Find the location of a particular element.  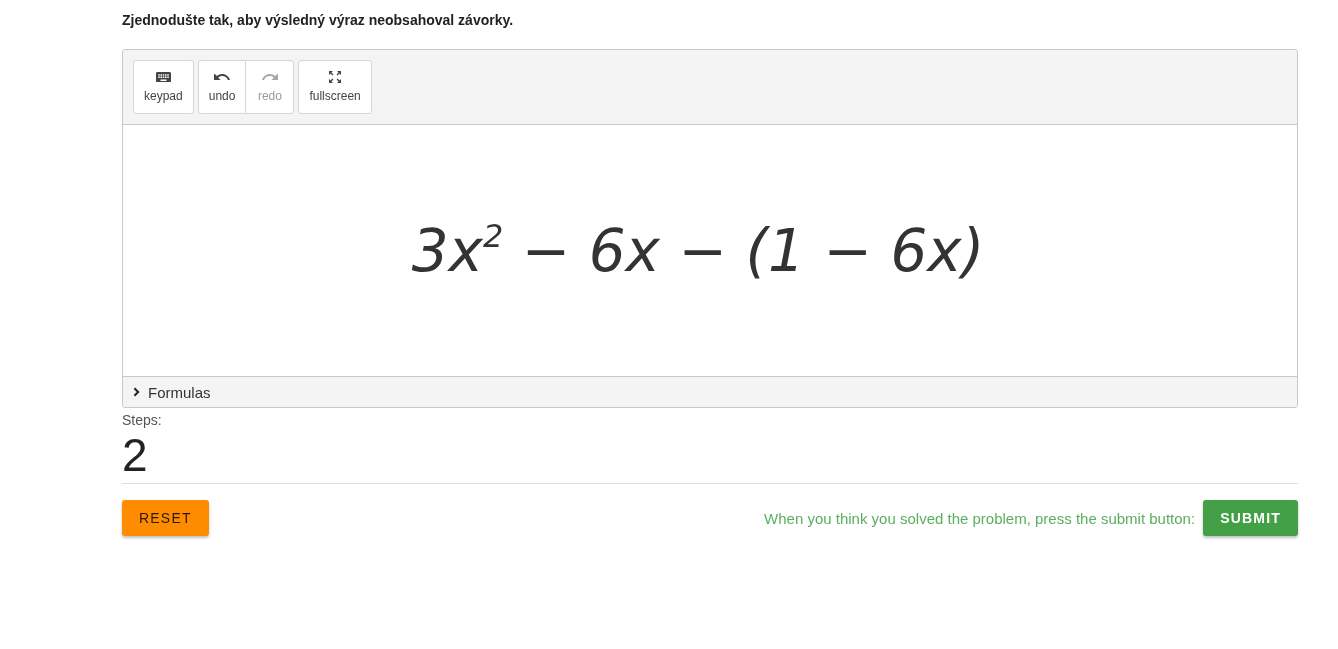

steps-count: 2 is located at coordinates (710, 456).